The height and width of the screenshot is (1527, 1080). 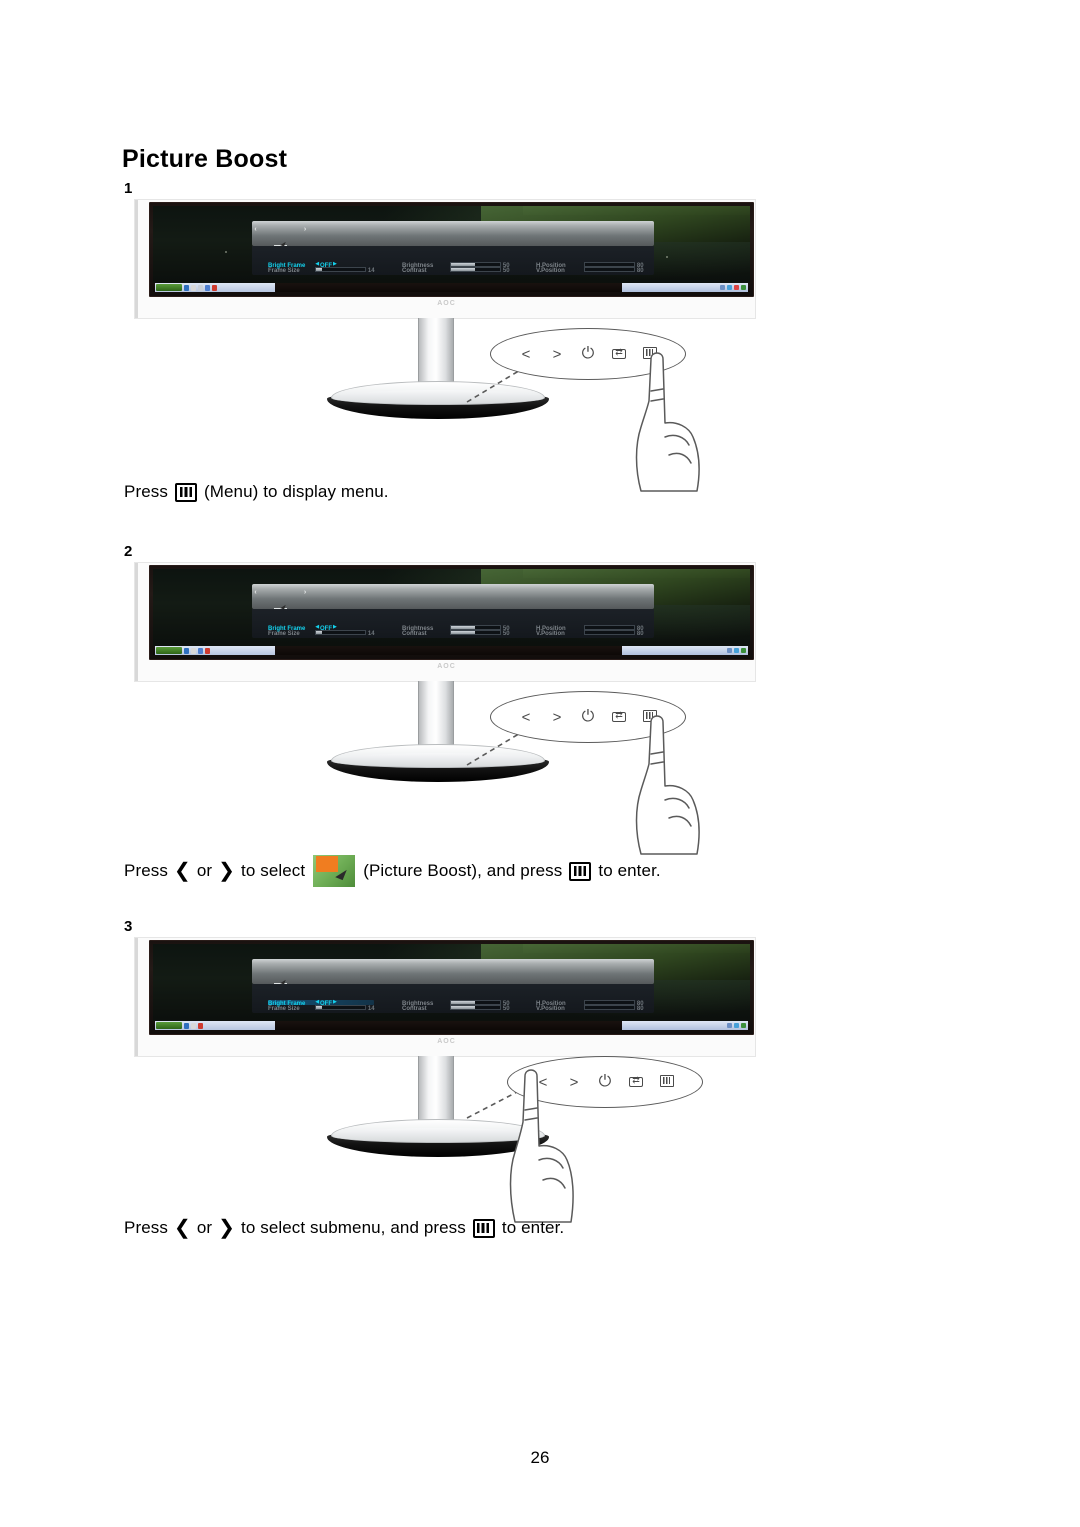 What do you see at coordinates (533, 1227) in the screenshot?
I see `caption-text: to enter.` at bounding box center [533, 1227].